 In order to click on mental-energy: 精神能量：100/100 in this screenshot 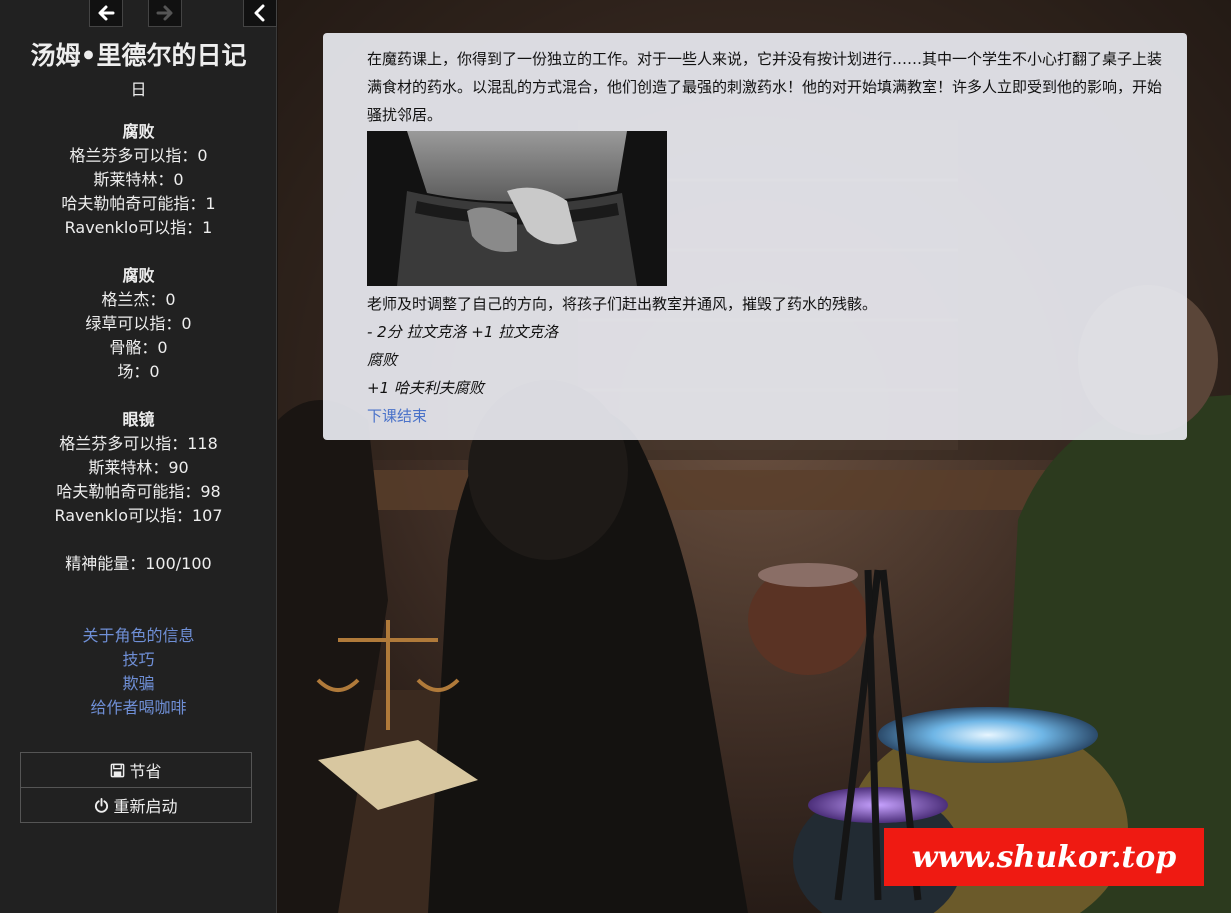, I will do `click(138, 563)`.